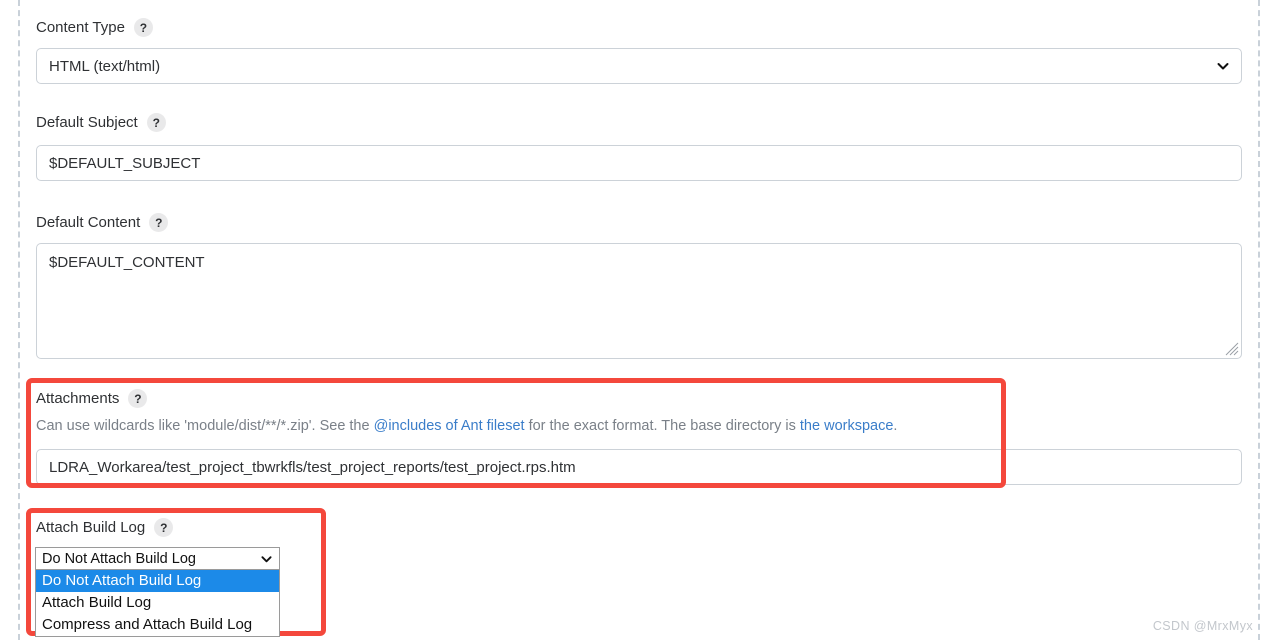  I want to click on field-attachments: Attachments ?, so click(92, 398).